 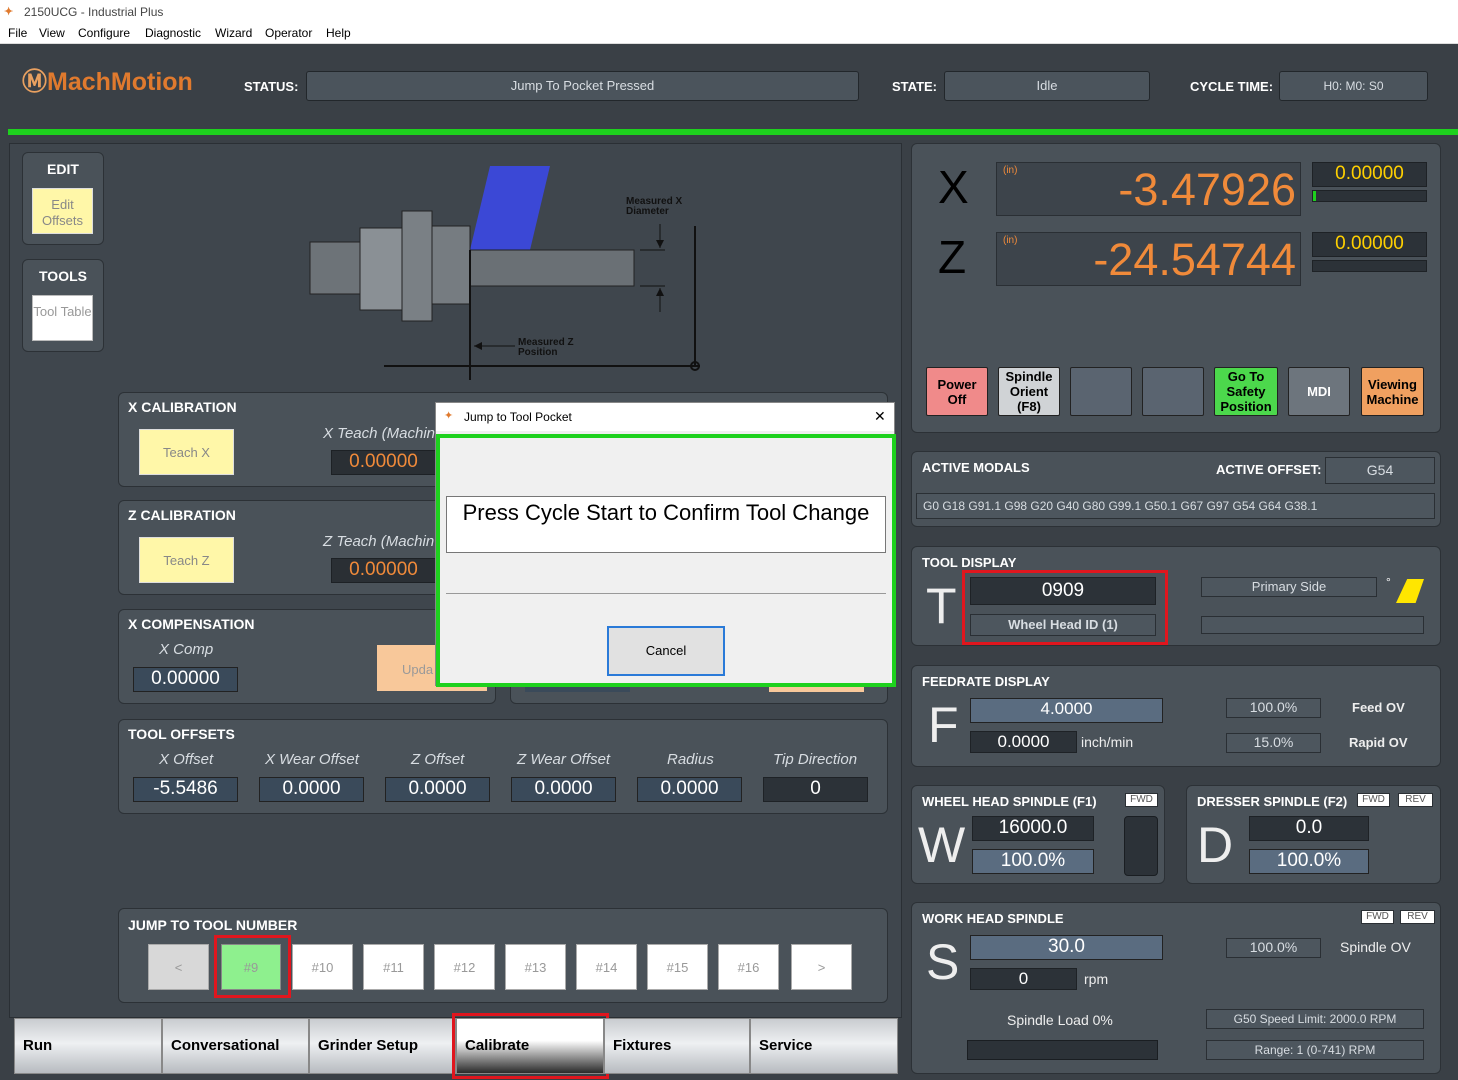 What do you see at coordinates (1269, 469) in the screenshot?
I see `active-offset-label: ACTIVE OFFSET:` at bounding box center [1269, 469].